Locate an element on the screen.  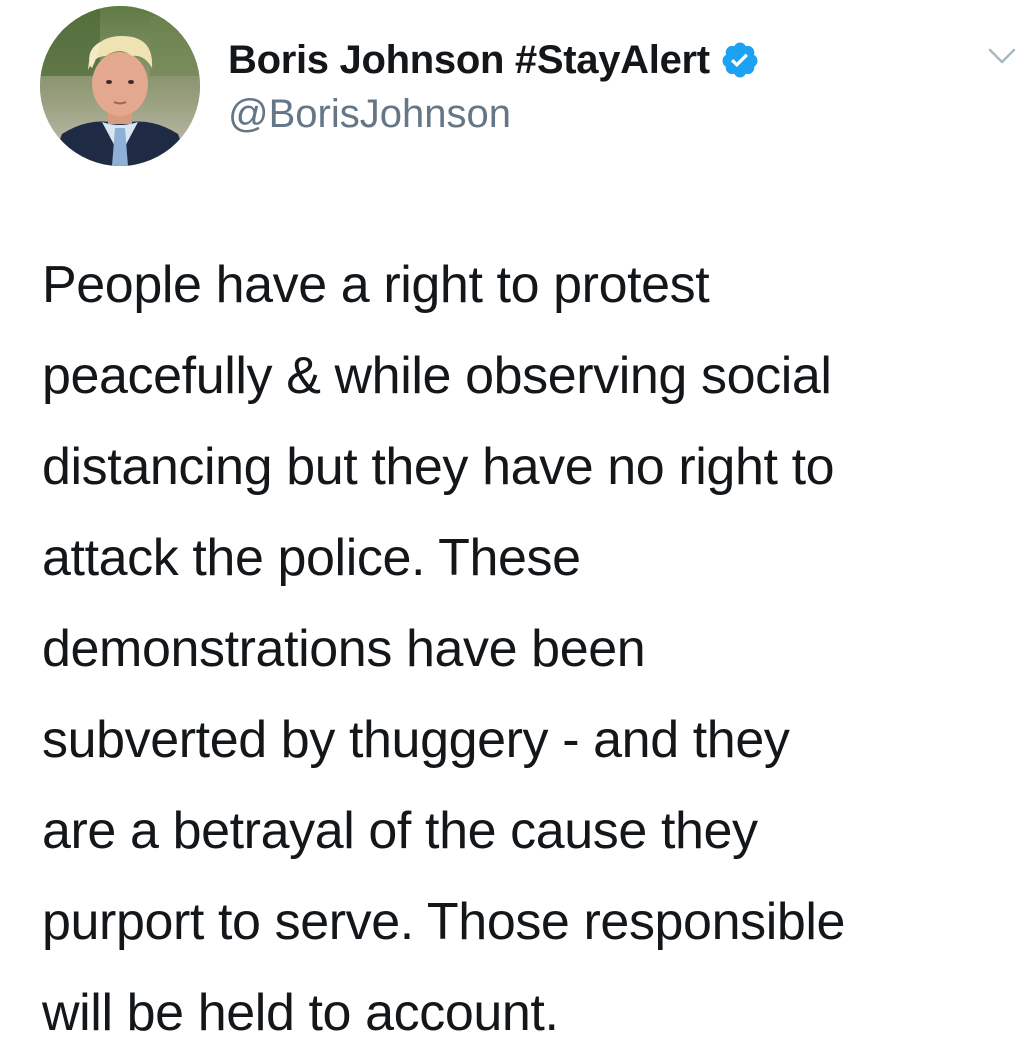
tweet-text-line: People have a right to protest is located at coordinates (376, 285).